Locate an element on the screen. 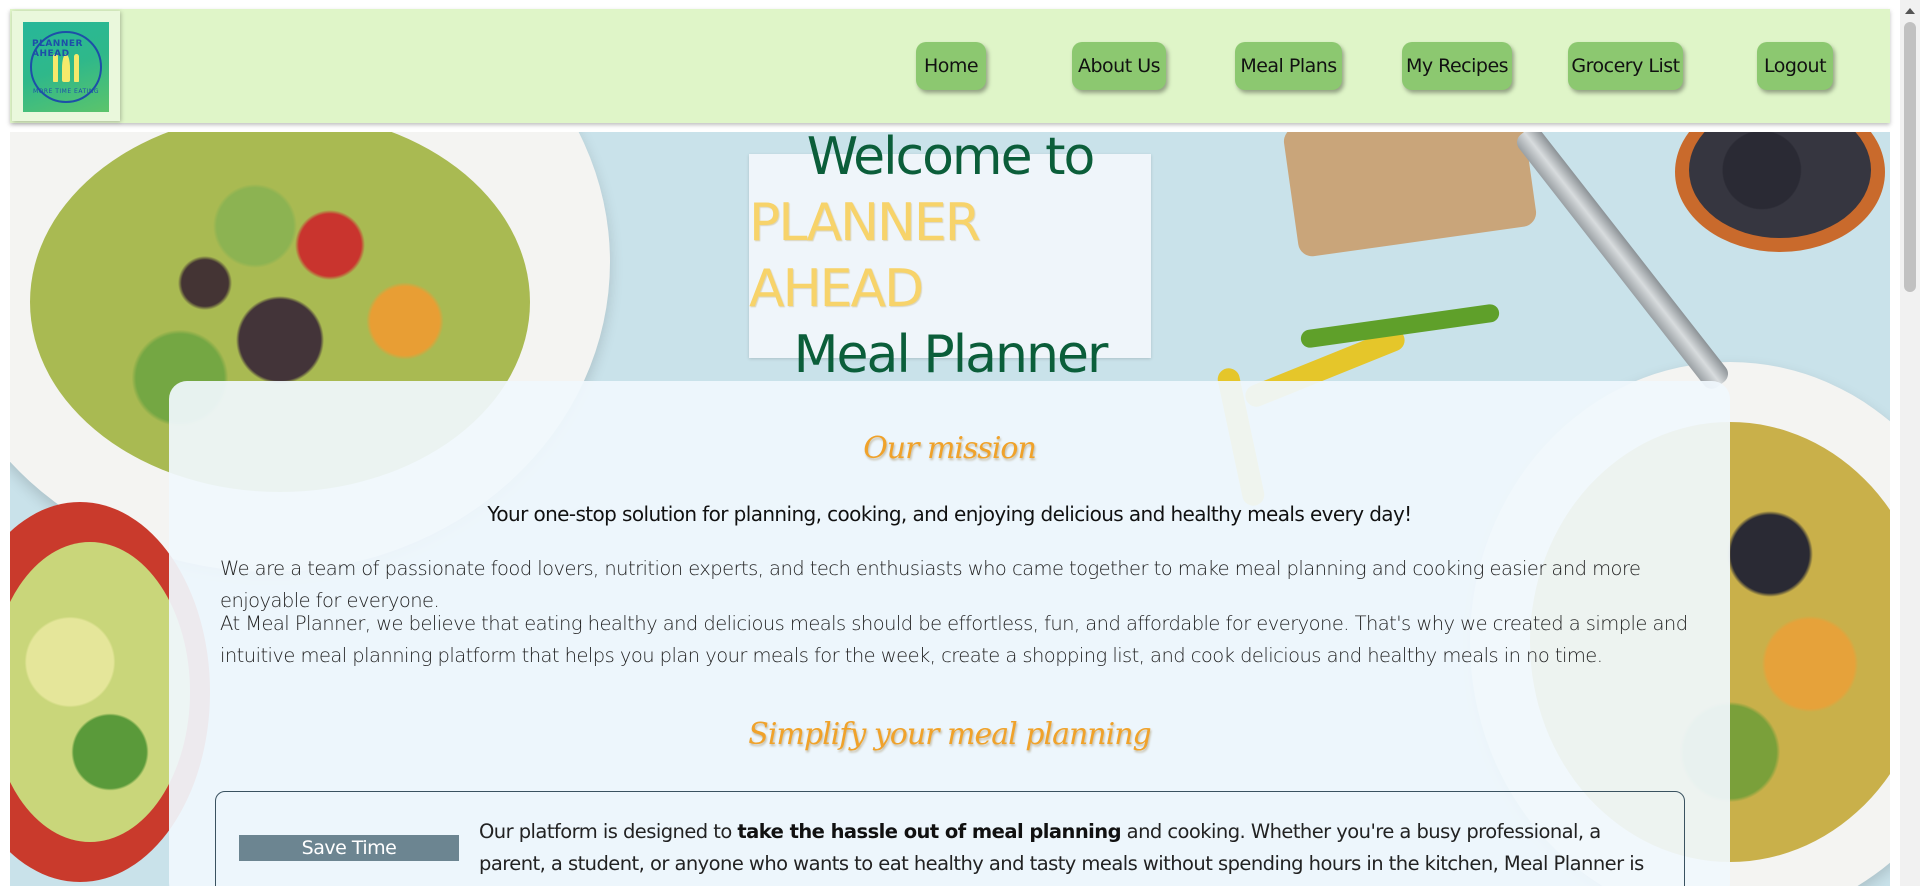 The width and height of the screenshot is (1920, 886). nav-my-recipes-button: My Recipes is located at coordinates (1457, 66).